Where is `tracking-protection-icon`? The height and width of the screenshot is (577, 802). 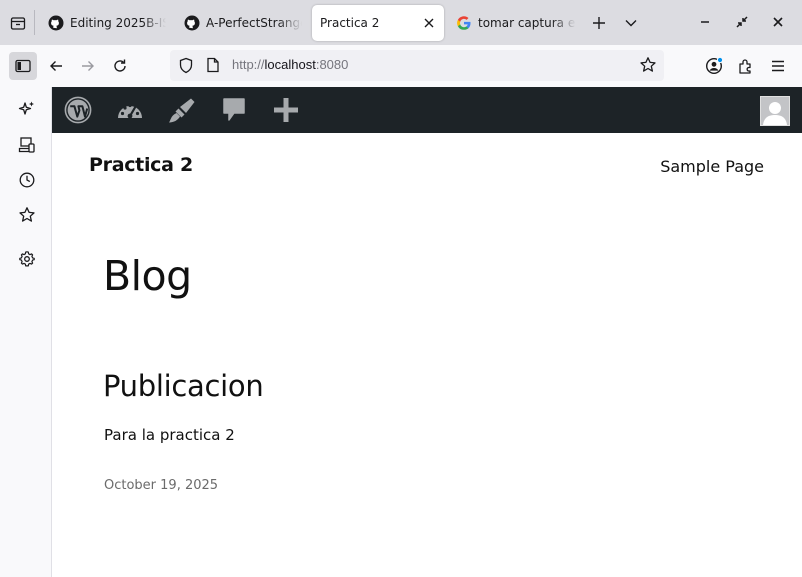 tracking-protection-icon is located at coordinates (186, 67).